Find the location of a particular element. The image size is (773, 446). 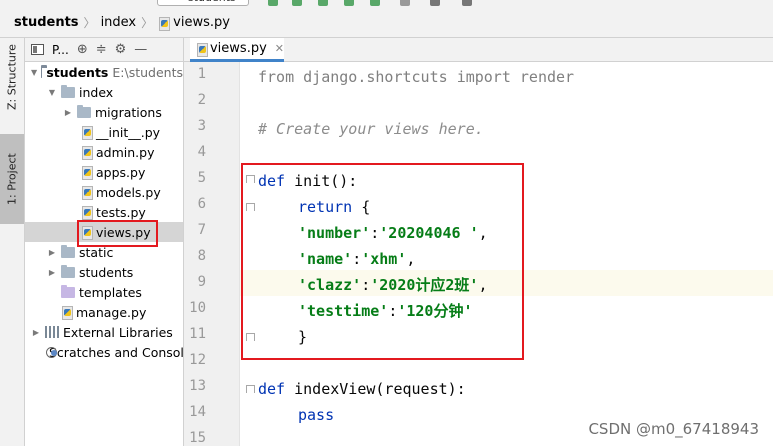

locate-icon: ⊕ is located at coordinates (82, 49).